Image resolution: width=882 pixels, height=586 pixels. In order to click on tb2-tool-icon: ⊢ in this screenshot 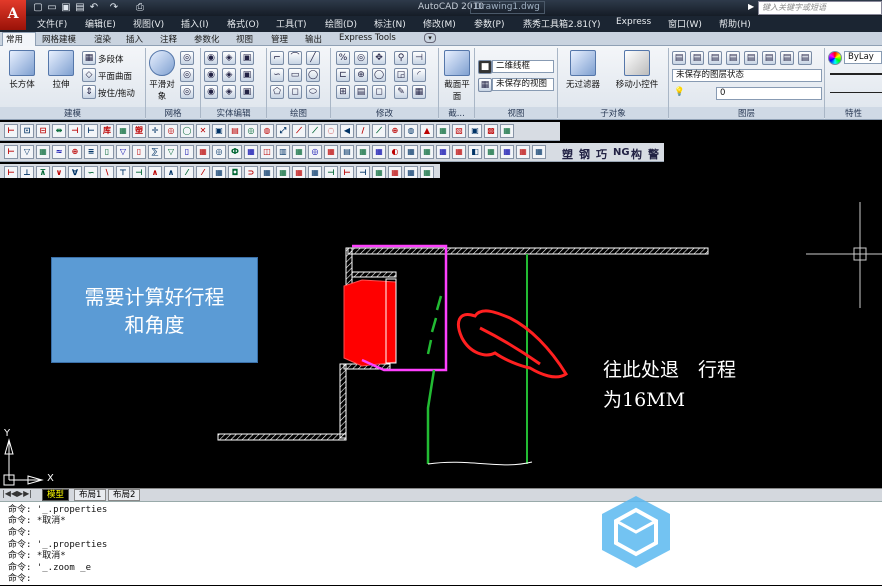, I will do `click(11, 152)`.